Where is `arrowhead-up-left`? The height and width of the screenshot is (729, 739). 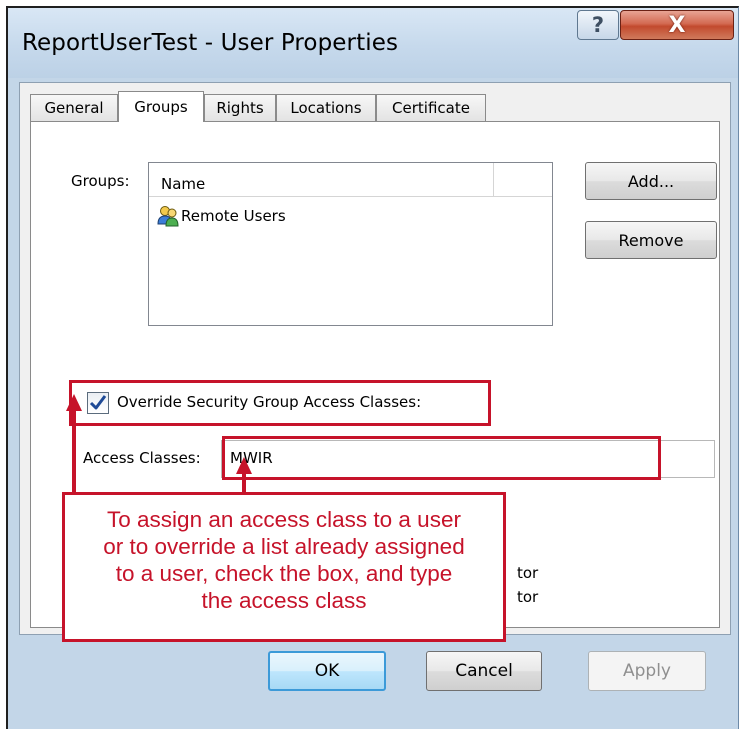
arrowhead-up-left is located at coordinates (74, 402).